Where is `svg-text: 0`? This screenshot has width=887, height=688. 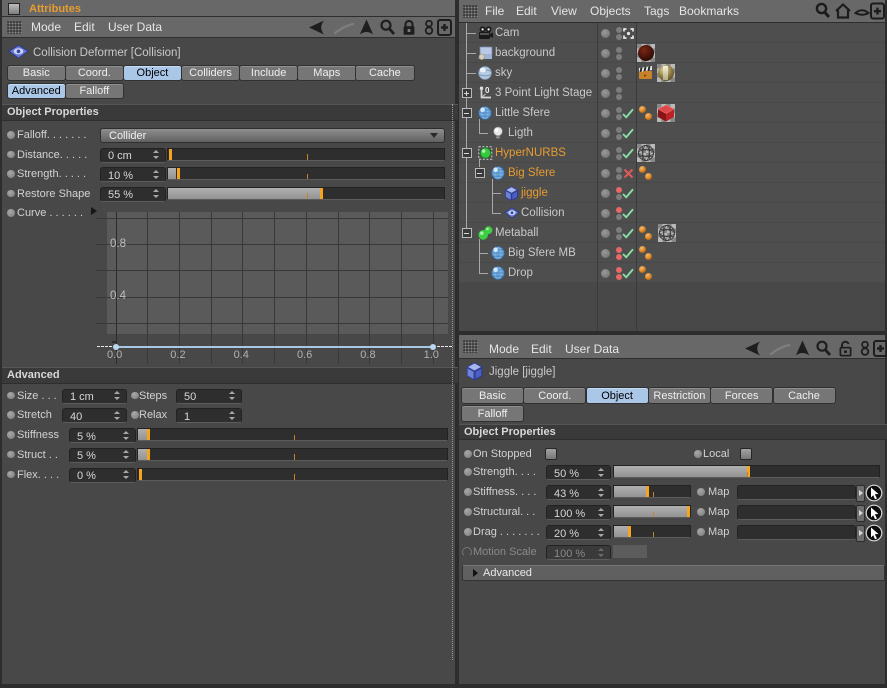 svg-text: 0 is located at coordinates (487, 90).